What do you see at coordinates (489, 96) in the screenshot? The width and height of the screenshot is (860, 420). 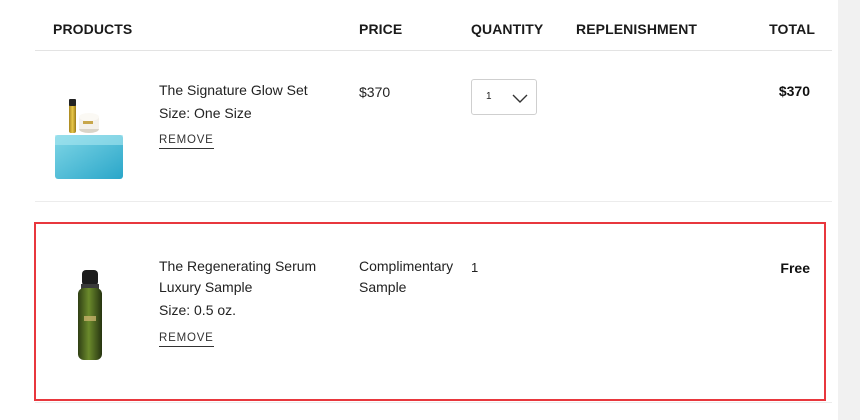 I see `quantity-value: 1` at bounding box center [489, 96].